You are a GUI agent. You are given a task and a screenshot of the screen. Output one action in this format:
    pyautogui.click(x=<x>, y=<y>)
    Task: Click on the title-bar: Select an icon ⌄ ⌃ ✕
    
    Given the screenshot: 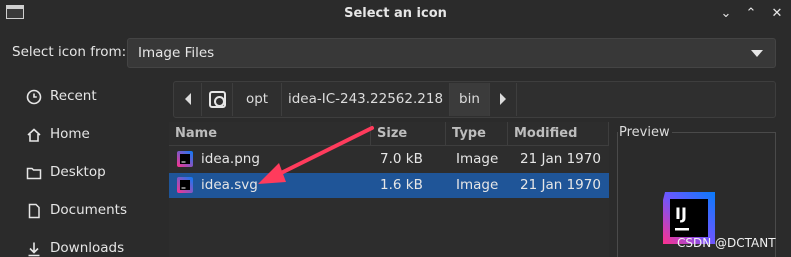 What is the action you would take?
    pyautogui.click(x=395, y=14)
    